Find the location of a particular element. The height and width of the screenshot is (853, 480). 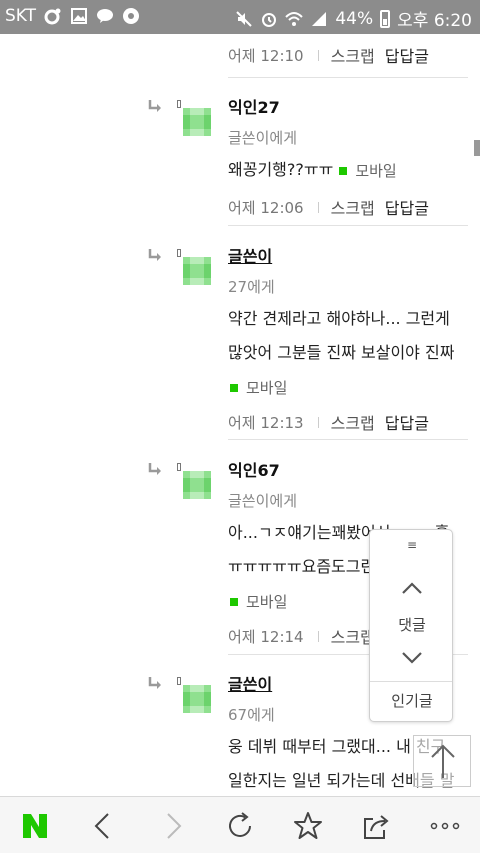

scroll-to-top-button is located at coordinates (442, 761).